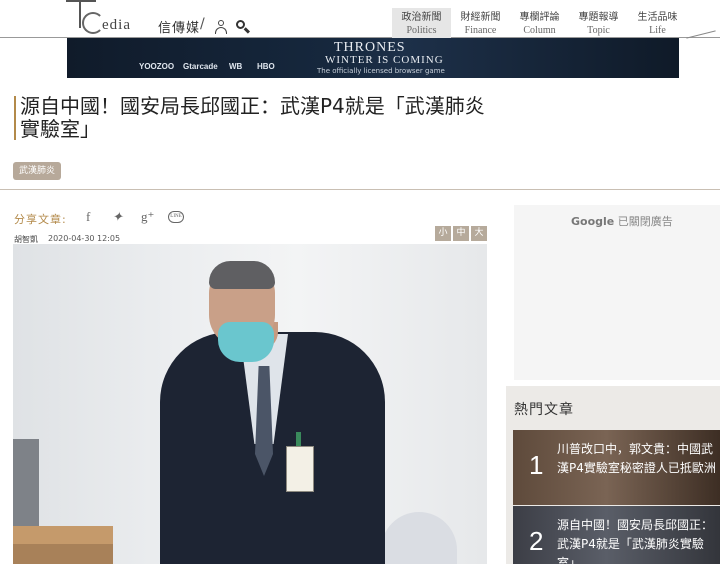 Image resolution: width=720 pixels, height=564 pixels. What do you see at coordinates (421, 30) in the screenshot?
I see `nav-item-en-label: Politics` at bounding box center [421, 30].